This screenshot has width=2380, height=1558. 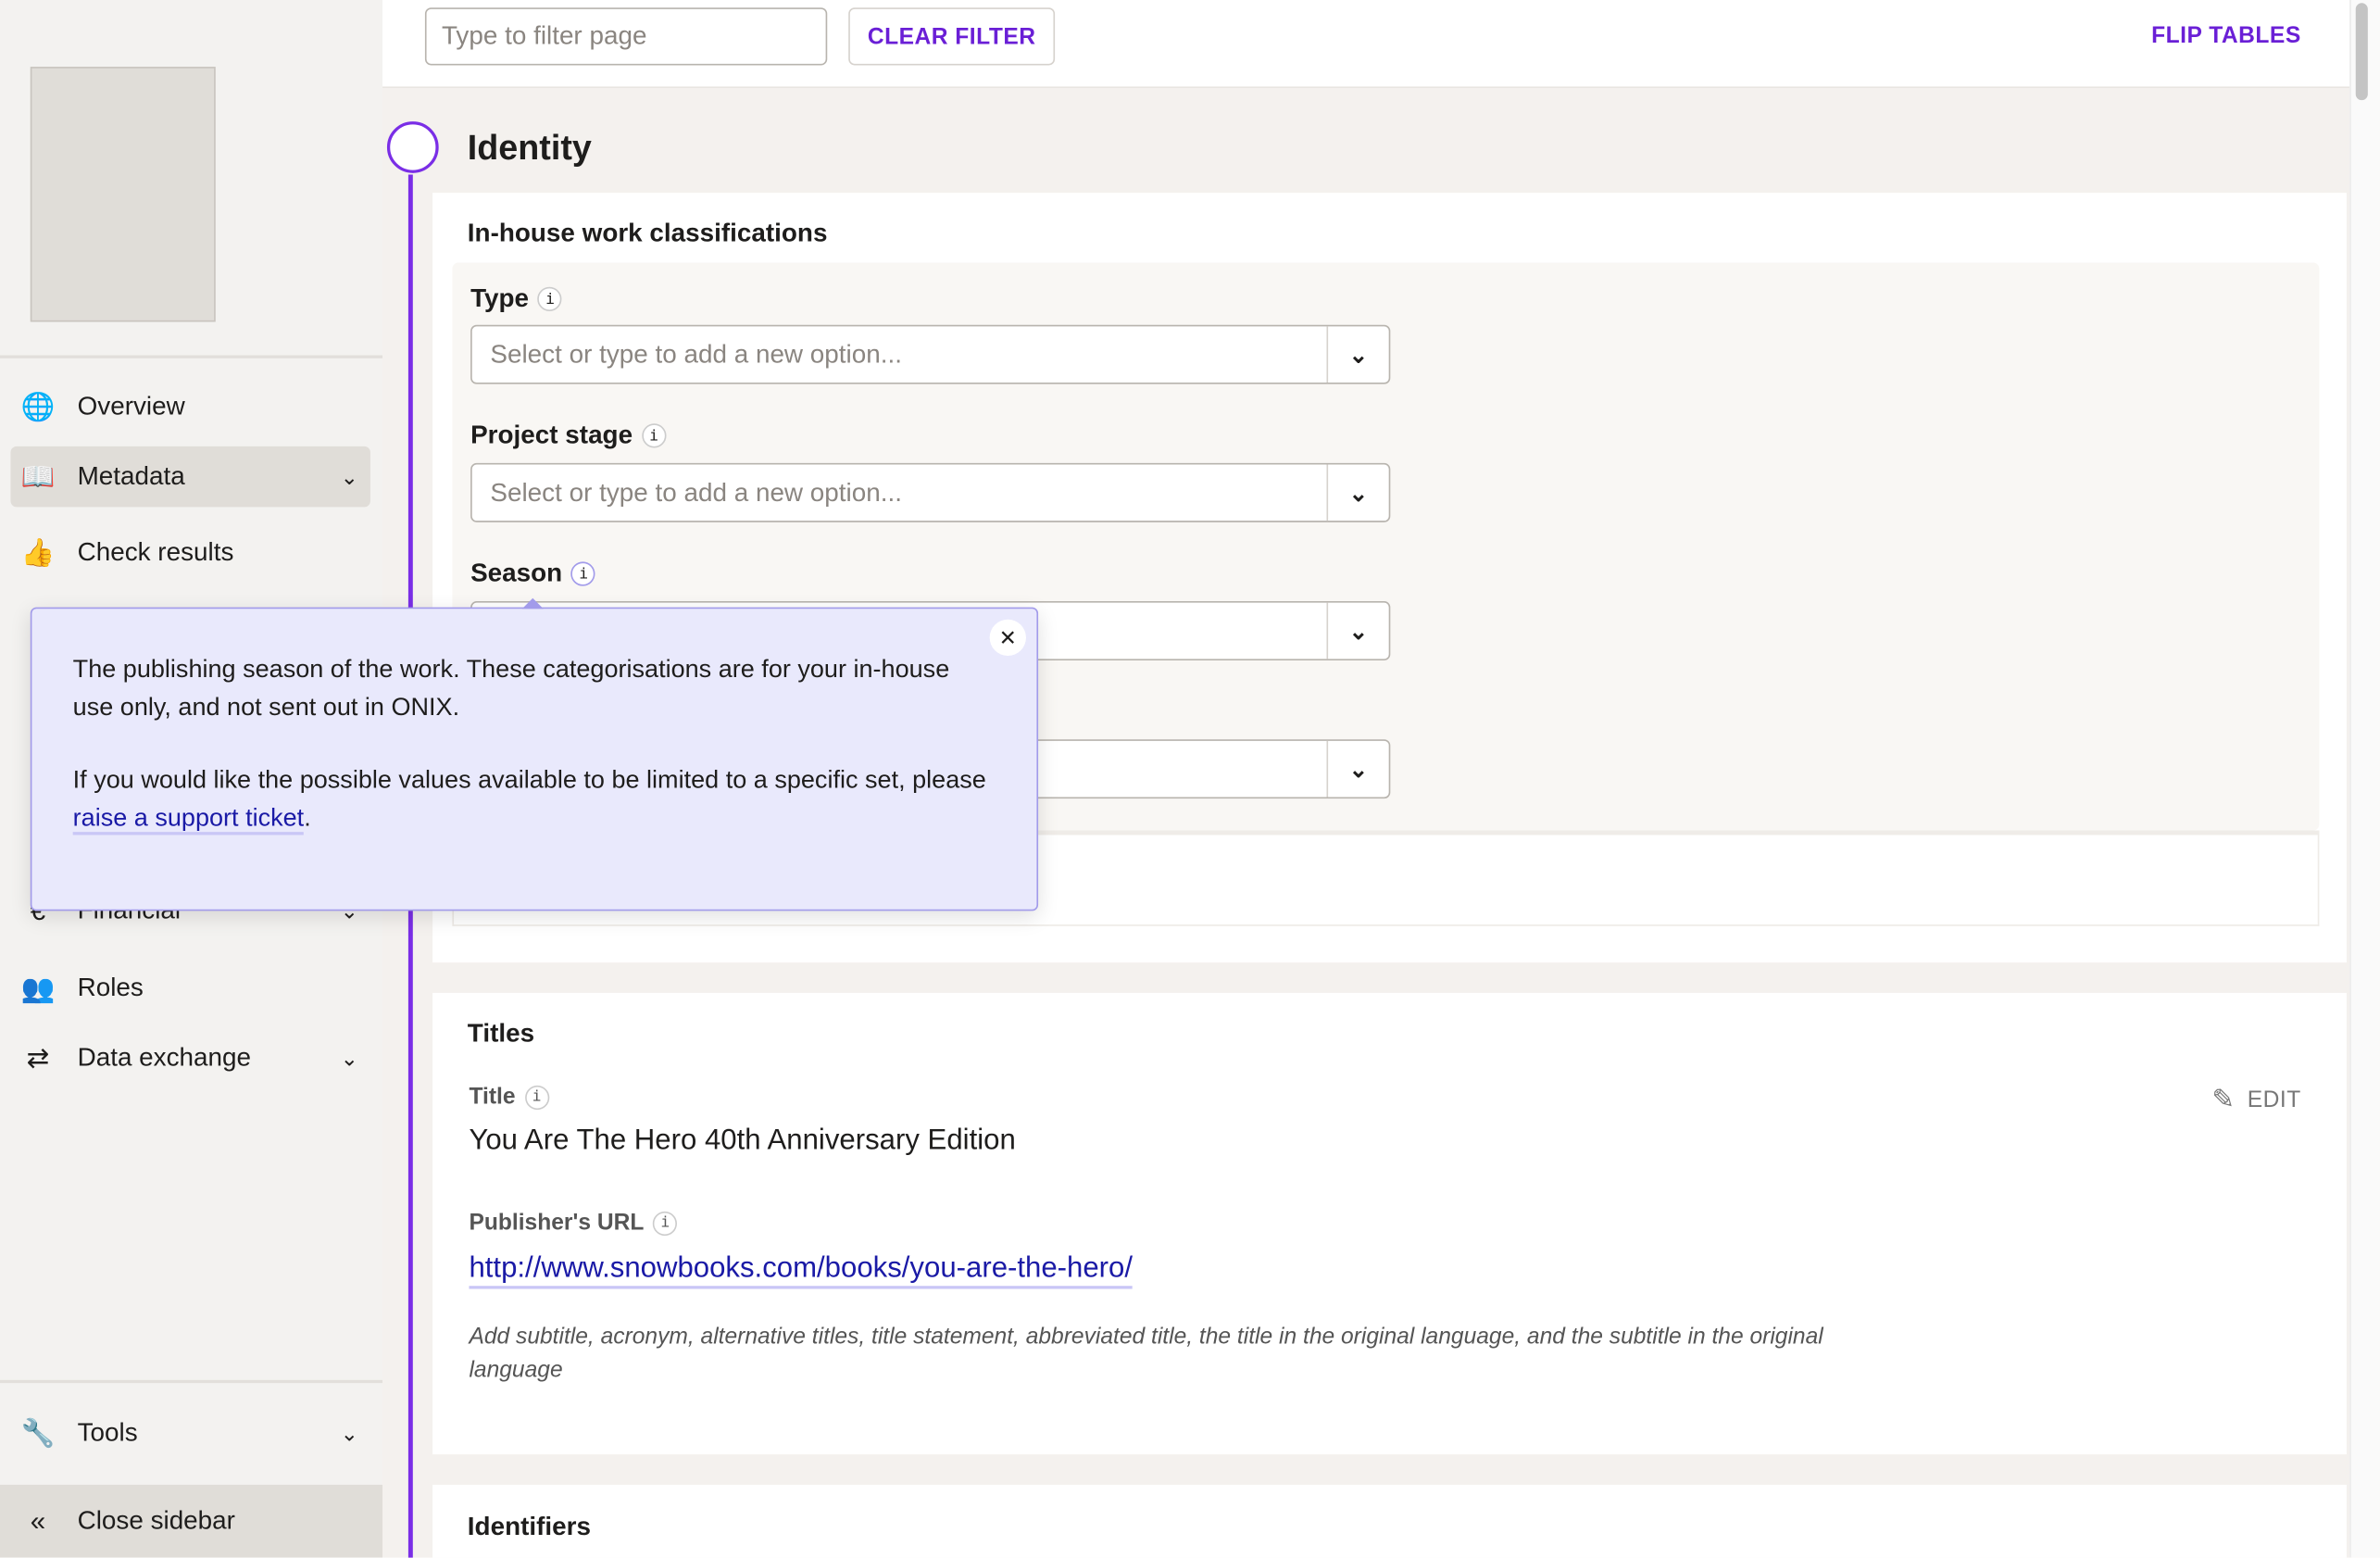 What do you see at coordinates (573, 1223) in the screenshot?
I see `url-label: Publisher's URL i` at bounding box center [573, 1223].